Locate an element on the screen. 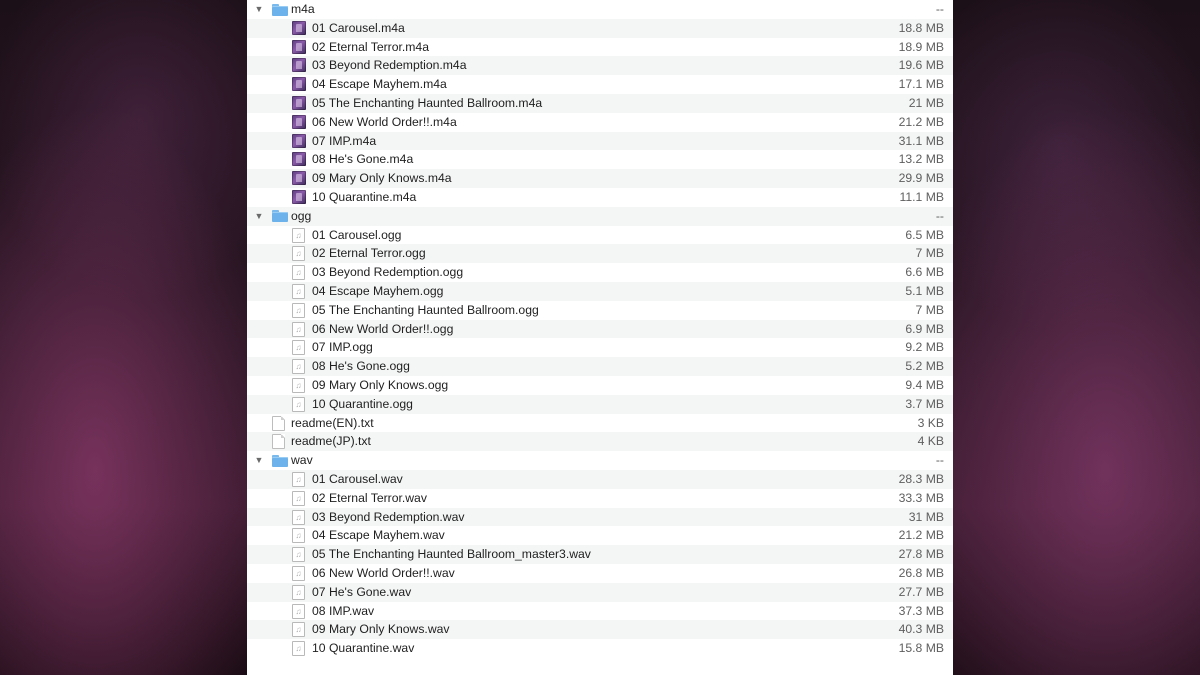 This screenshot has height=675, width=1200. file-size: 29.9 MB is located at coordinates (921, 178).